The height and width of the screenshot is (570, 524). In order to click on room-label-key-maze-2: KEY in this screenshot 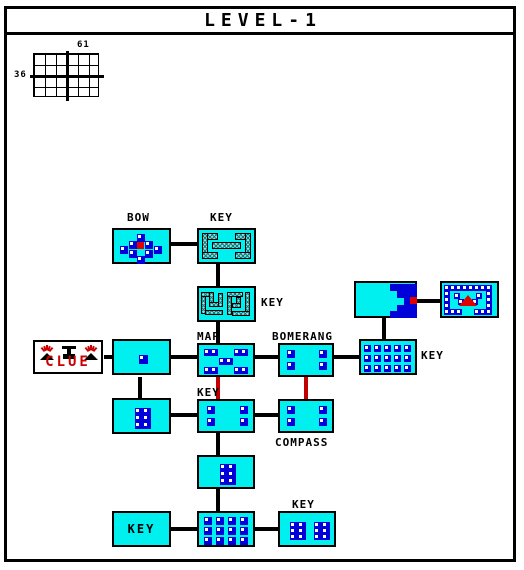, I will do `click(272, 302)`.